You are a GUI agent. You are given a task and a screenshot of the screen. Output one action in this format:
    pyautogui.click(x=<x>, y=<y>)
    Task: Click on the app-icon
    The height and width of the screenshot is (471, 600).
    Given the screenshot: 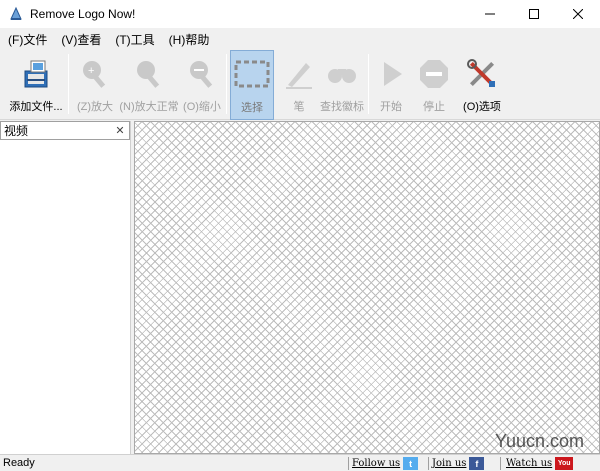 What is the action you would take?
    pyautogui.click(x=16, y=13)
    